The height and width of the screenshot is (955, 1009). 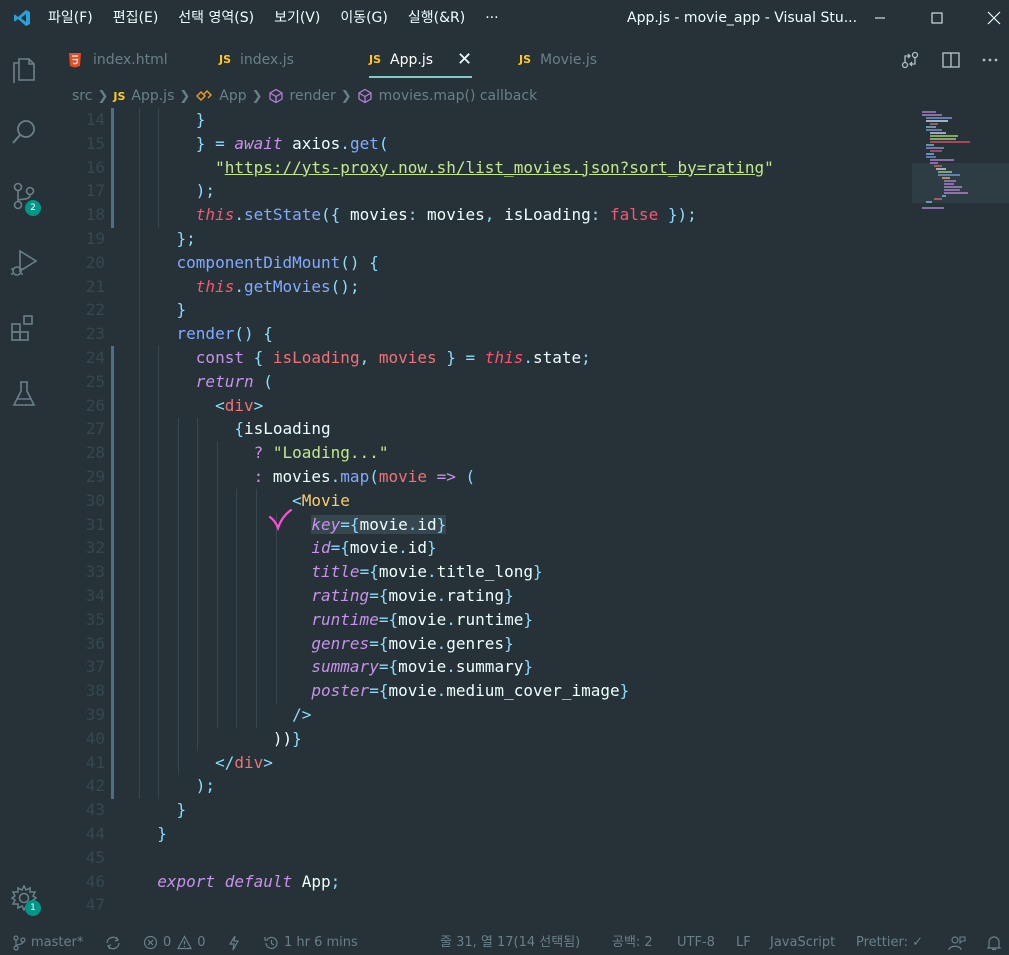 I want to click on code-line: 30 <Movie, so click(x=478, y=501).